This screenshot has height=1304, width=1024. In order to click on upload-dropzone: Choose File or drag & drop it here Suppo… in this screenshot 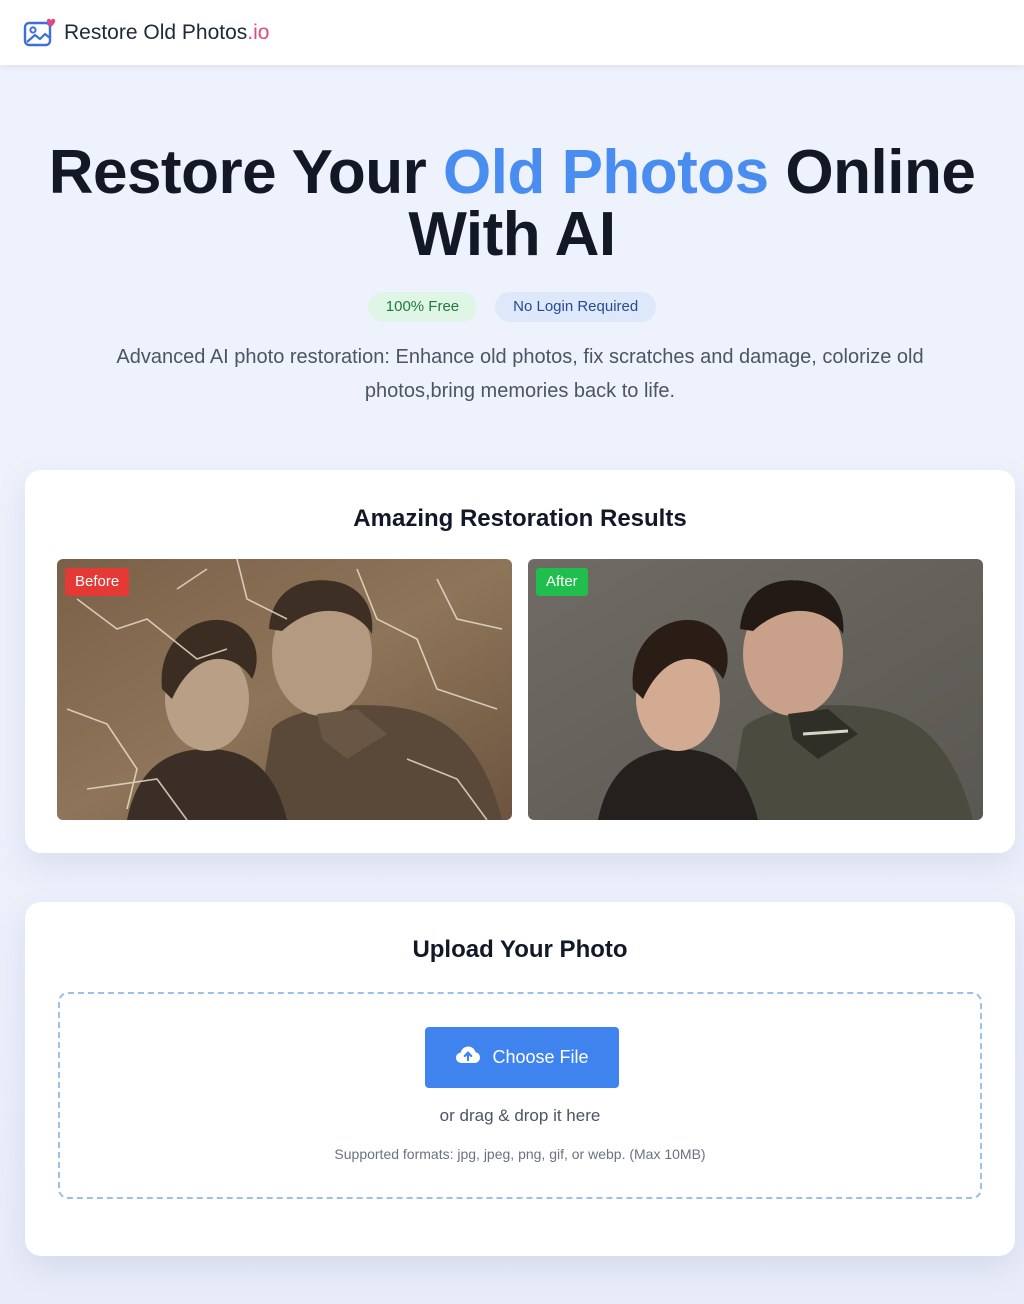, I will do `click(520, 1095)`.